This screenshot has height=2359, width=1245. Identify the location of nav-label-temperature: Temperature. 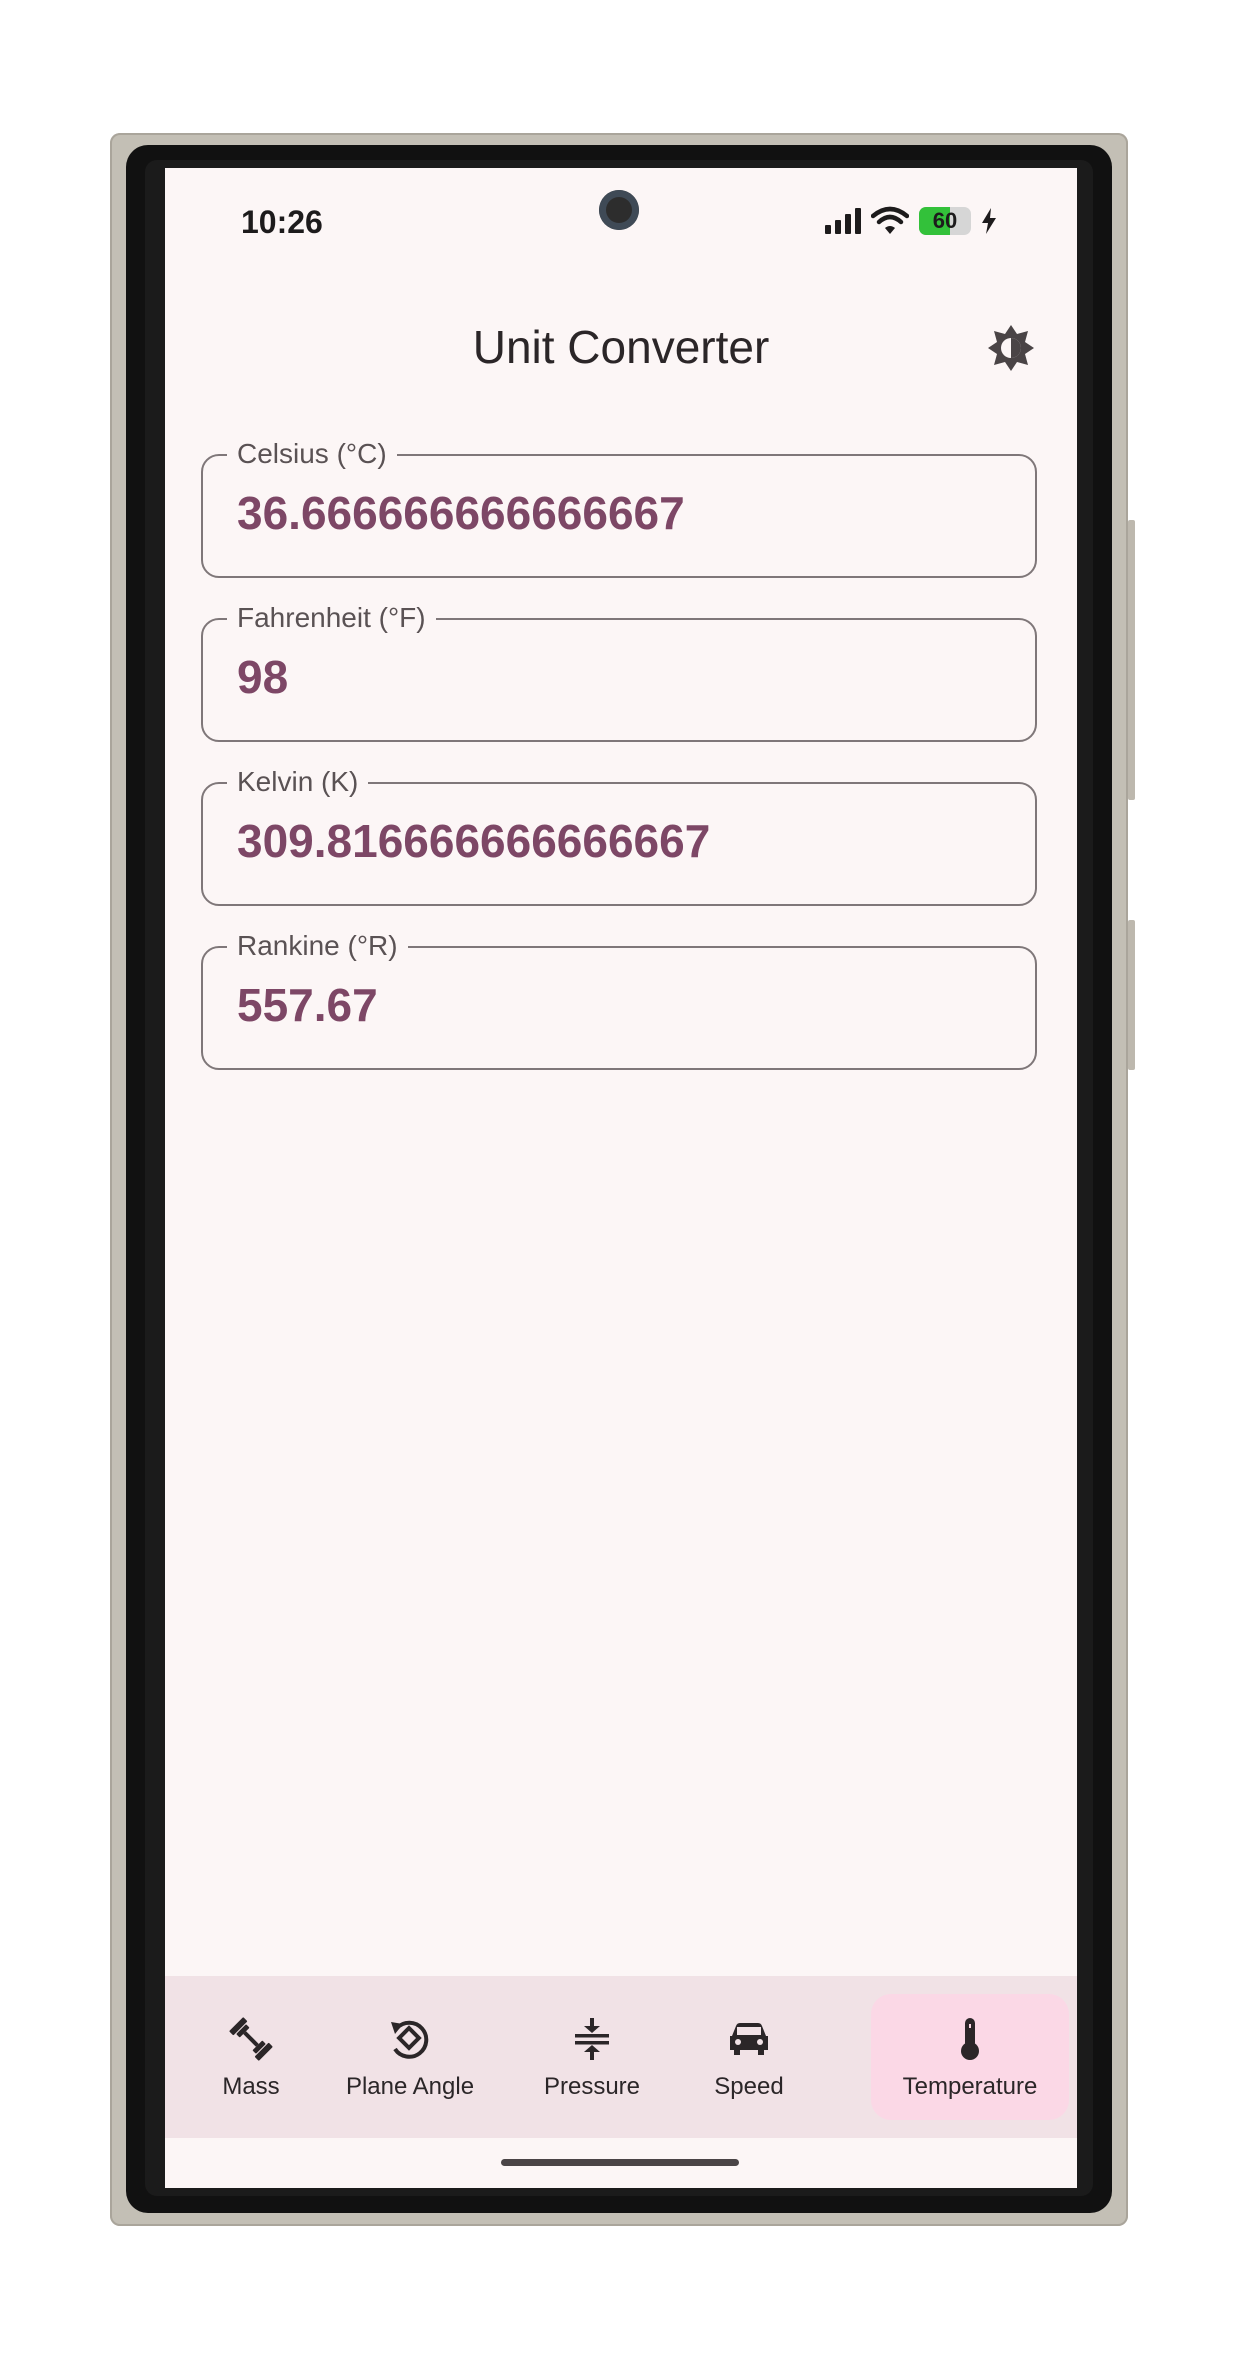
(970, 2086).